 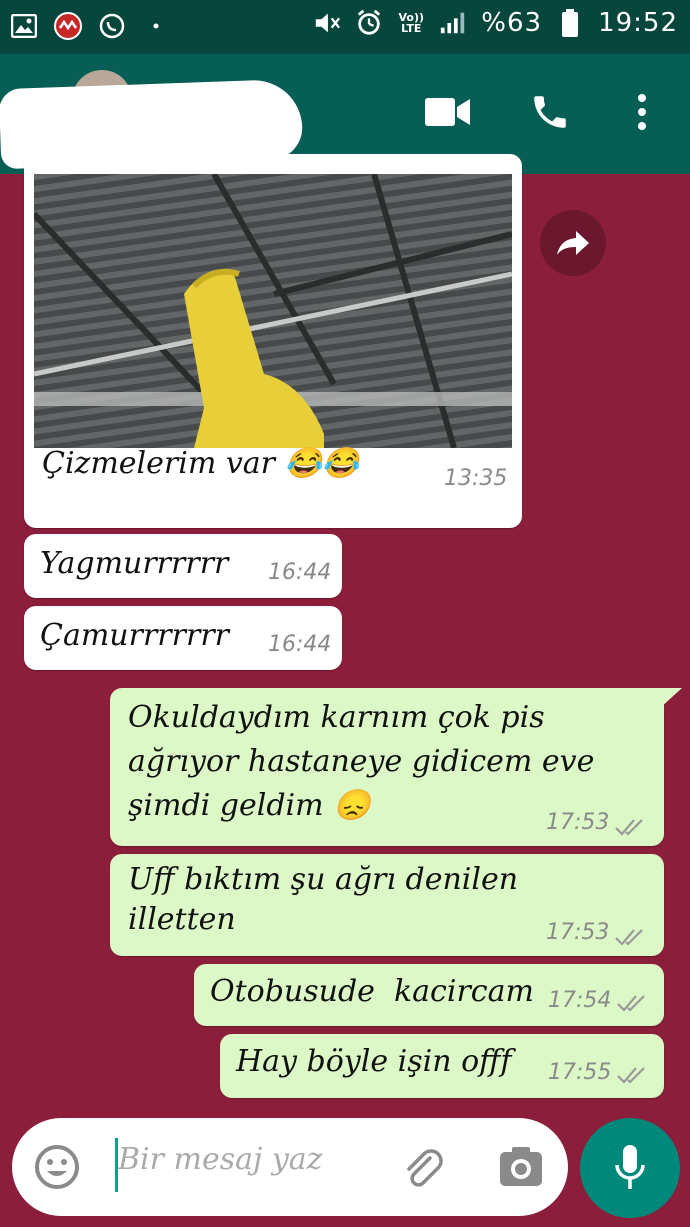 I want to click on message-line: şimdi geldim 😞, so click(x=249, y=805).